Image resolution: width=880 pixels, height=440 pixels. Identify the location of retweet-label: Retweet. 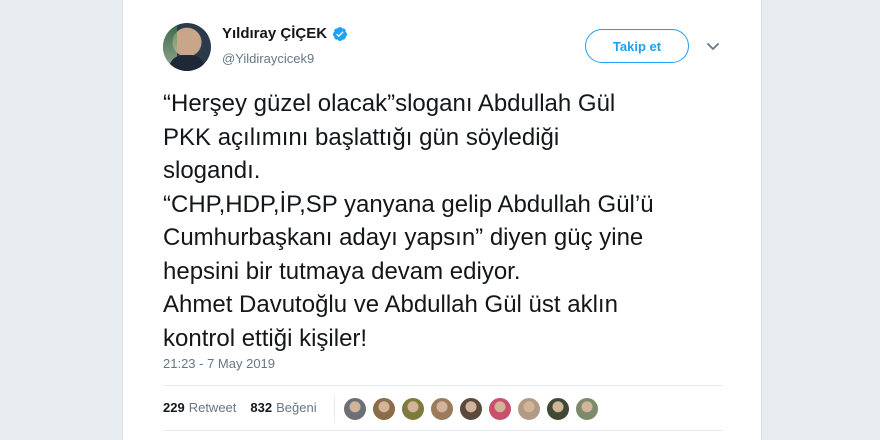
(213, 407).